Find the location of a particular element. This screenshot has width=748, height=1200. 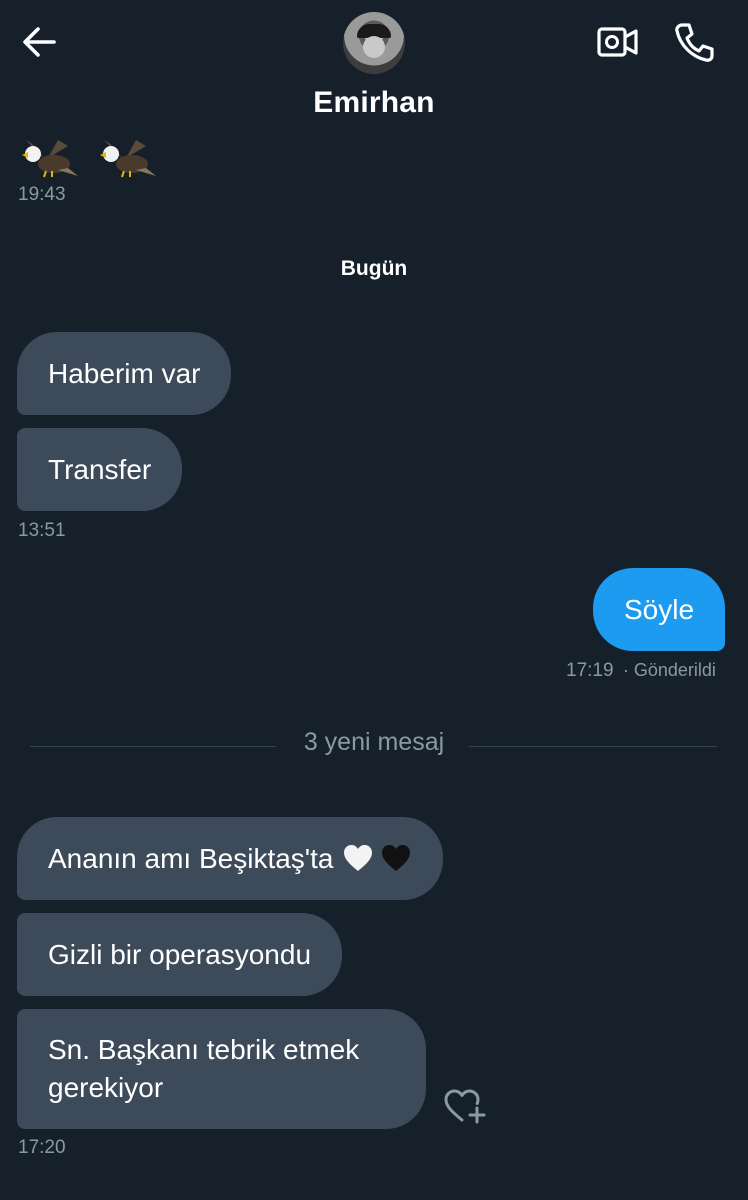

incoming-message-bubble: Ananın amı Beşiktaş'ta is located at coordinates (230, 858).